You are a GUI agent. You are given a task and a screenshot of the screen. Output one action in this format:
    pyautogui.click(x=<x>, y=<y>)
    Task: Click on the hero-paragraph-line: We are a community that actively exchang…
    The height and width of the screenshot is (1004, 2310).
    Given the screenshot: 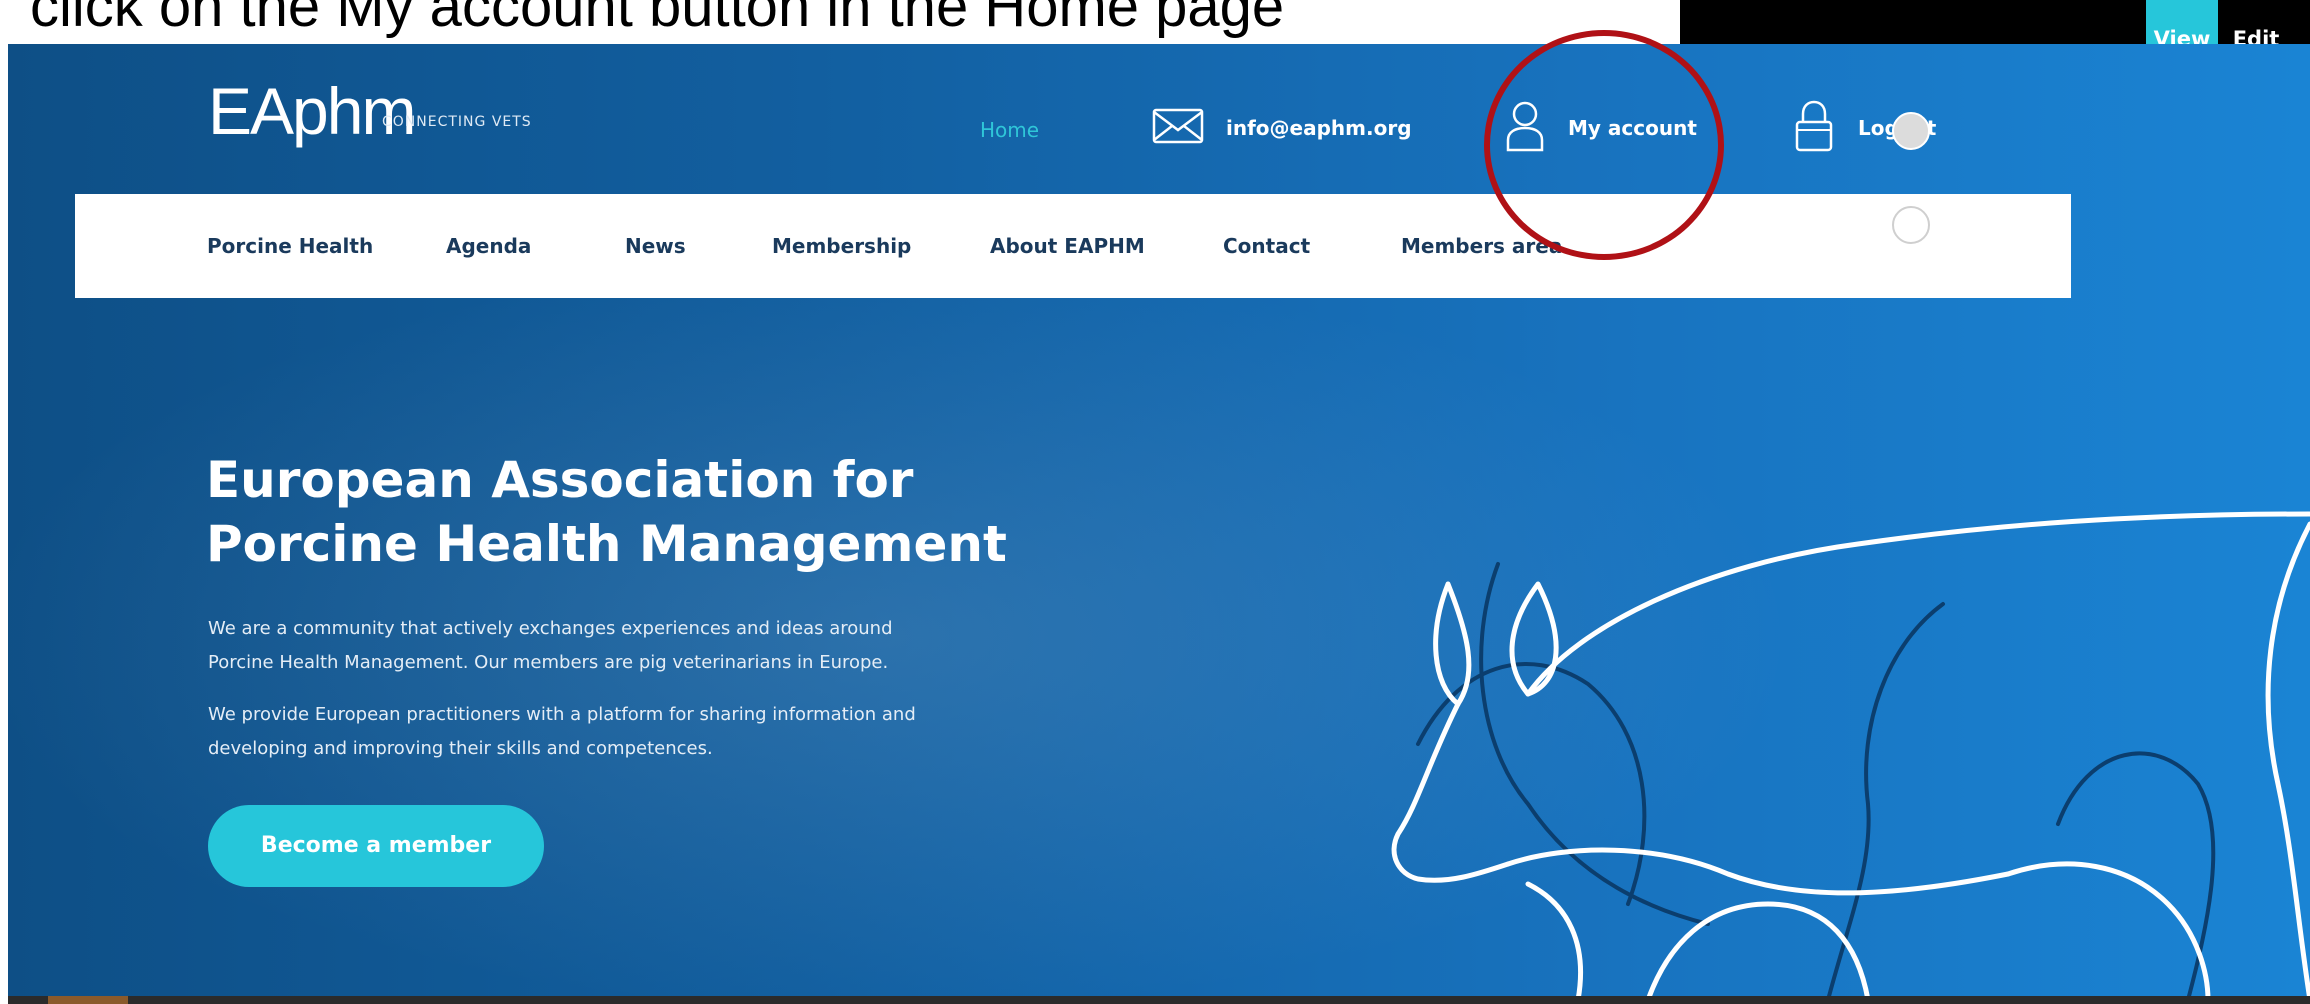 What is the action you would take?
    pyautogui.click(x=550, y=628)
    